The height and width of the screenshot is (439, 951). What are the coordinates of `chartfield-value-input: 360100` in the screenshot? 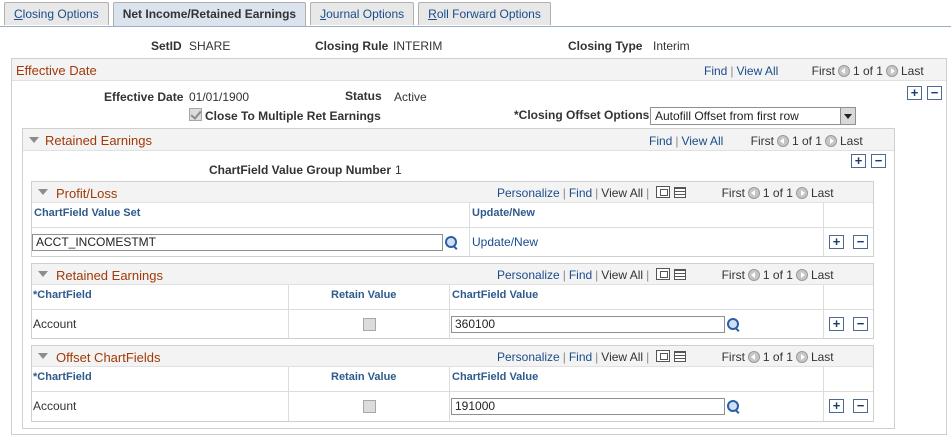 It's located at (588, 324).